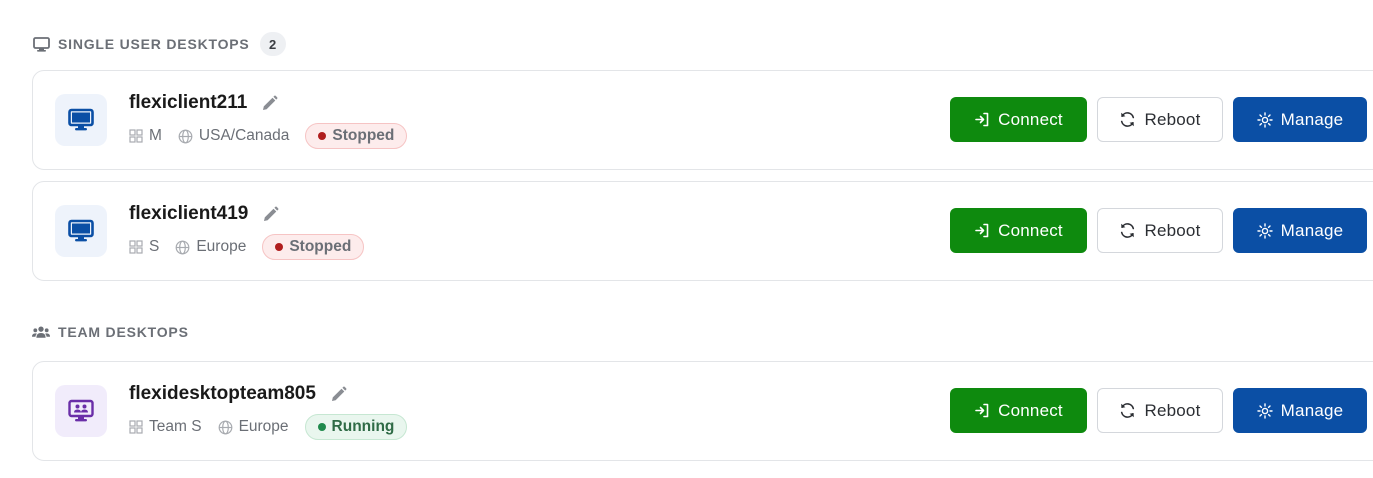  I want to click on section-title: SINGLE USER DESKTOPS, so click(154, 44).